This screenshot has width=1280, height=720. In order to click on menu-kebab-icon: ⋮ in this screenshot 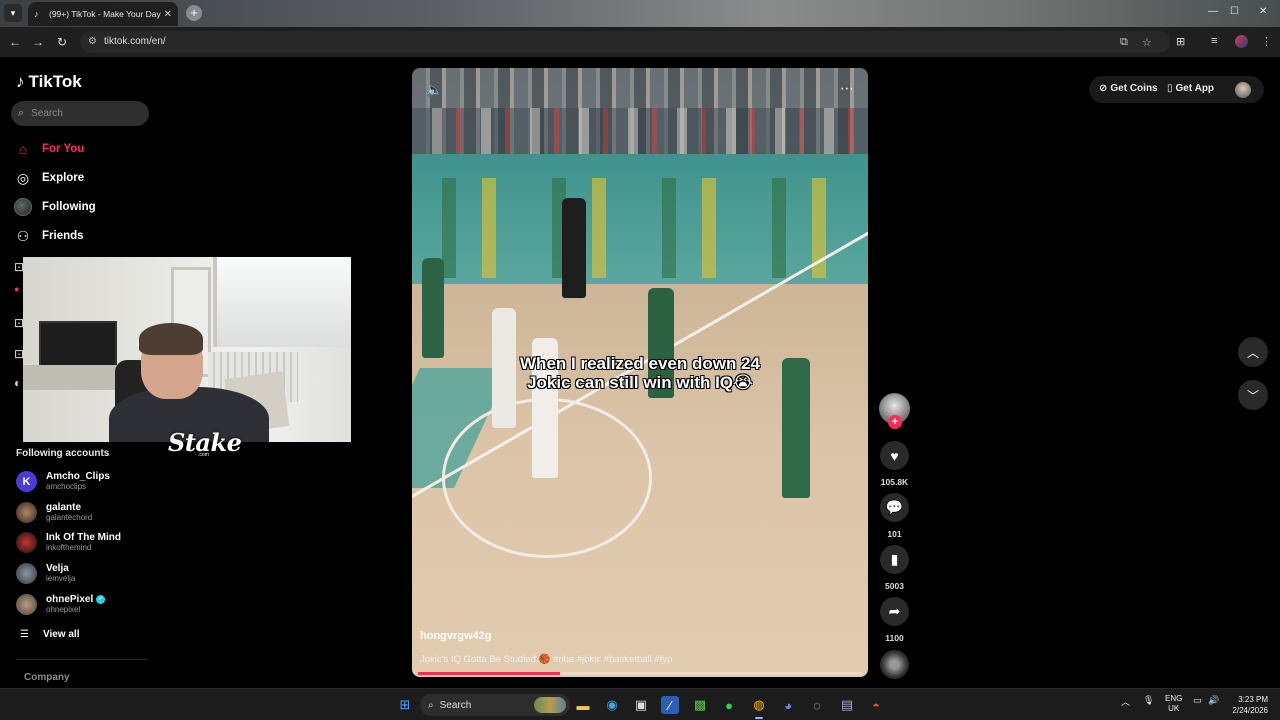, I will do `click(1266, 41)`.